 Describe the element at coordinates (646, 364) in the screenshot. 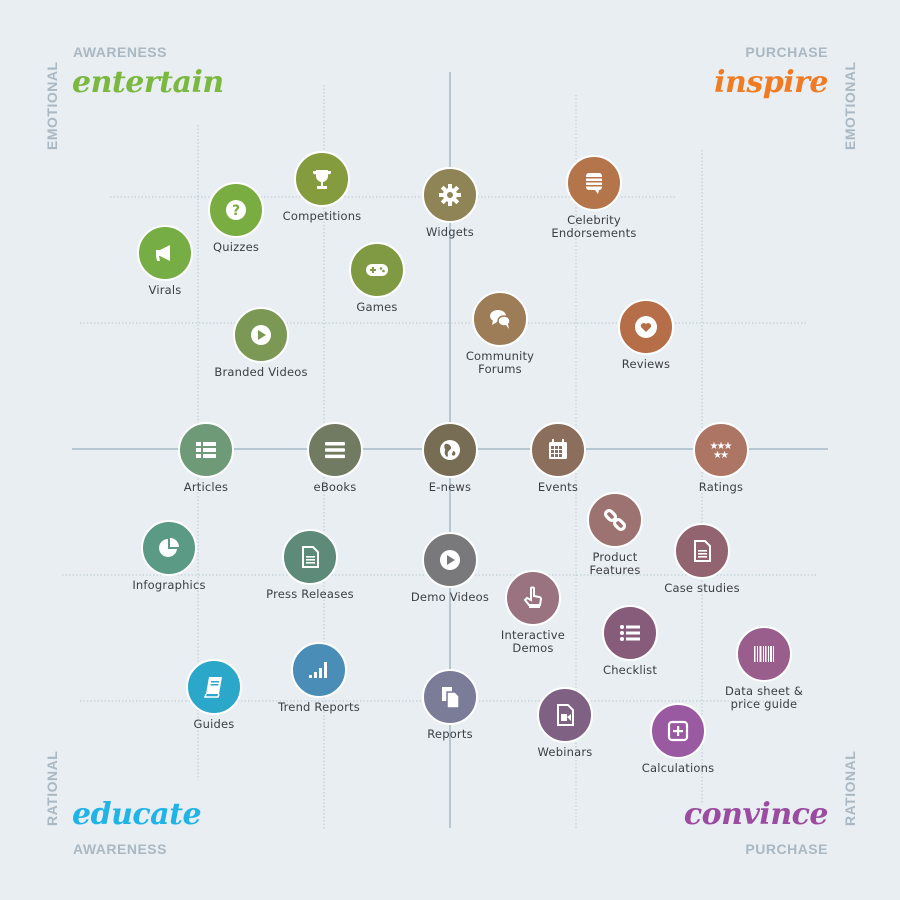

I see `node-label-reviews: Reviews` at that location.